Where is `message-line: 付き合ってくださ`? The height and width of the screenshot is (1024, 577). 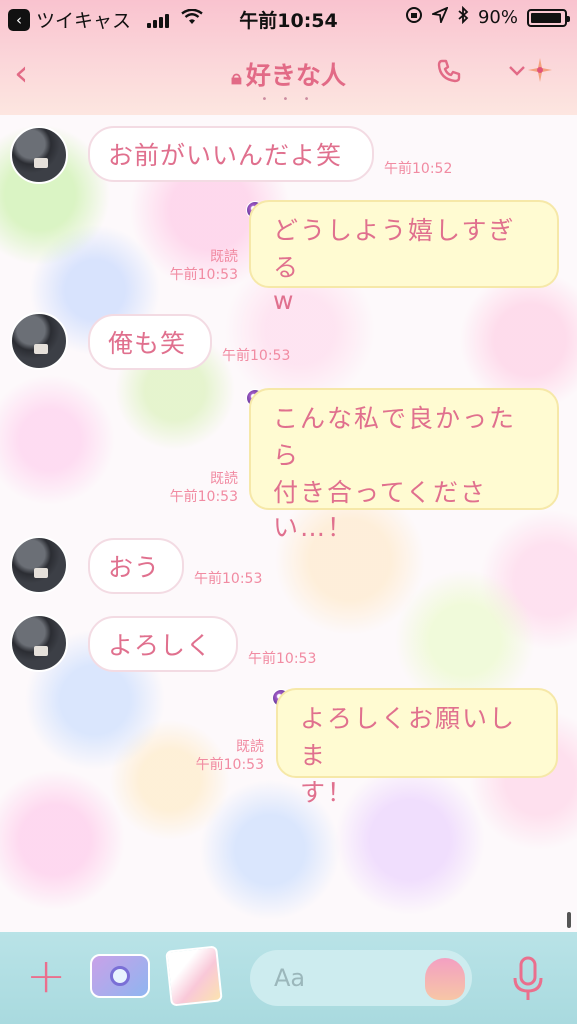
message-line: 付き合ってくださ is located at coordinates (380, 492).